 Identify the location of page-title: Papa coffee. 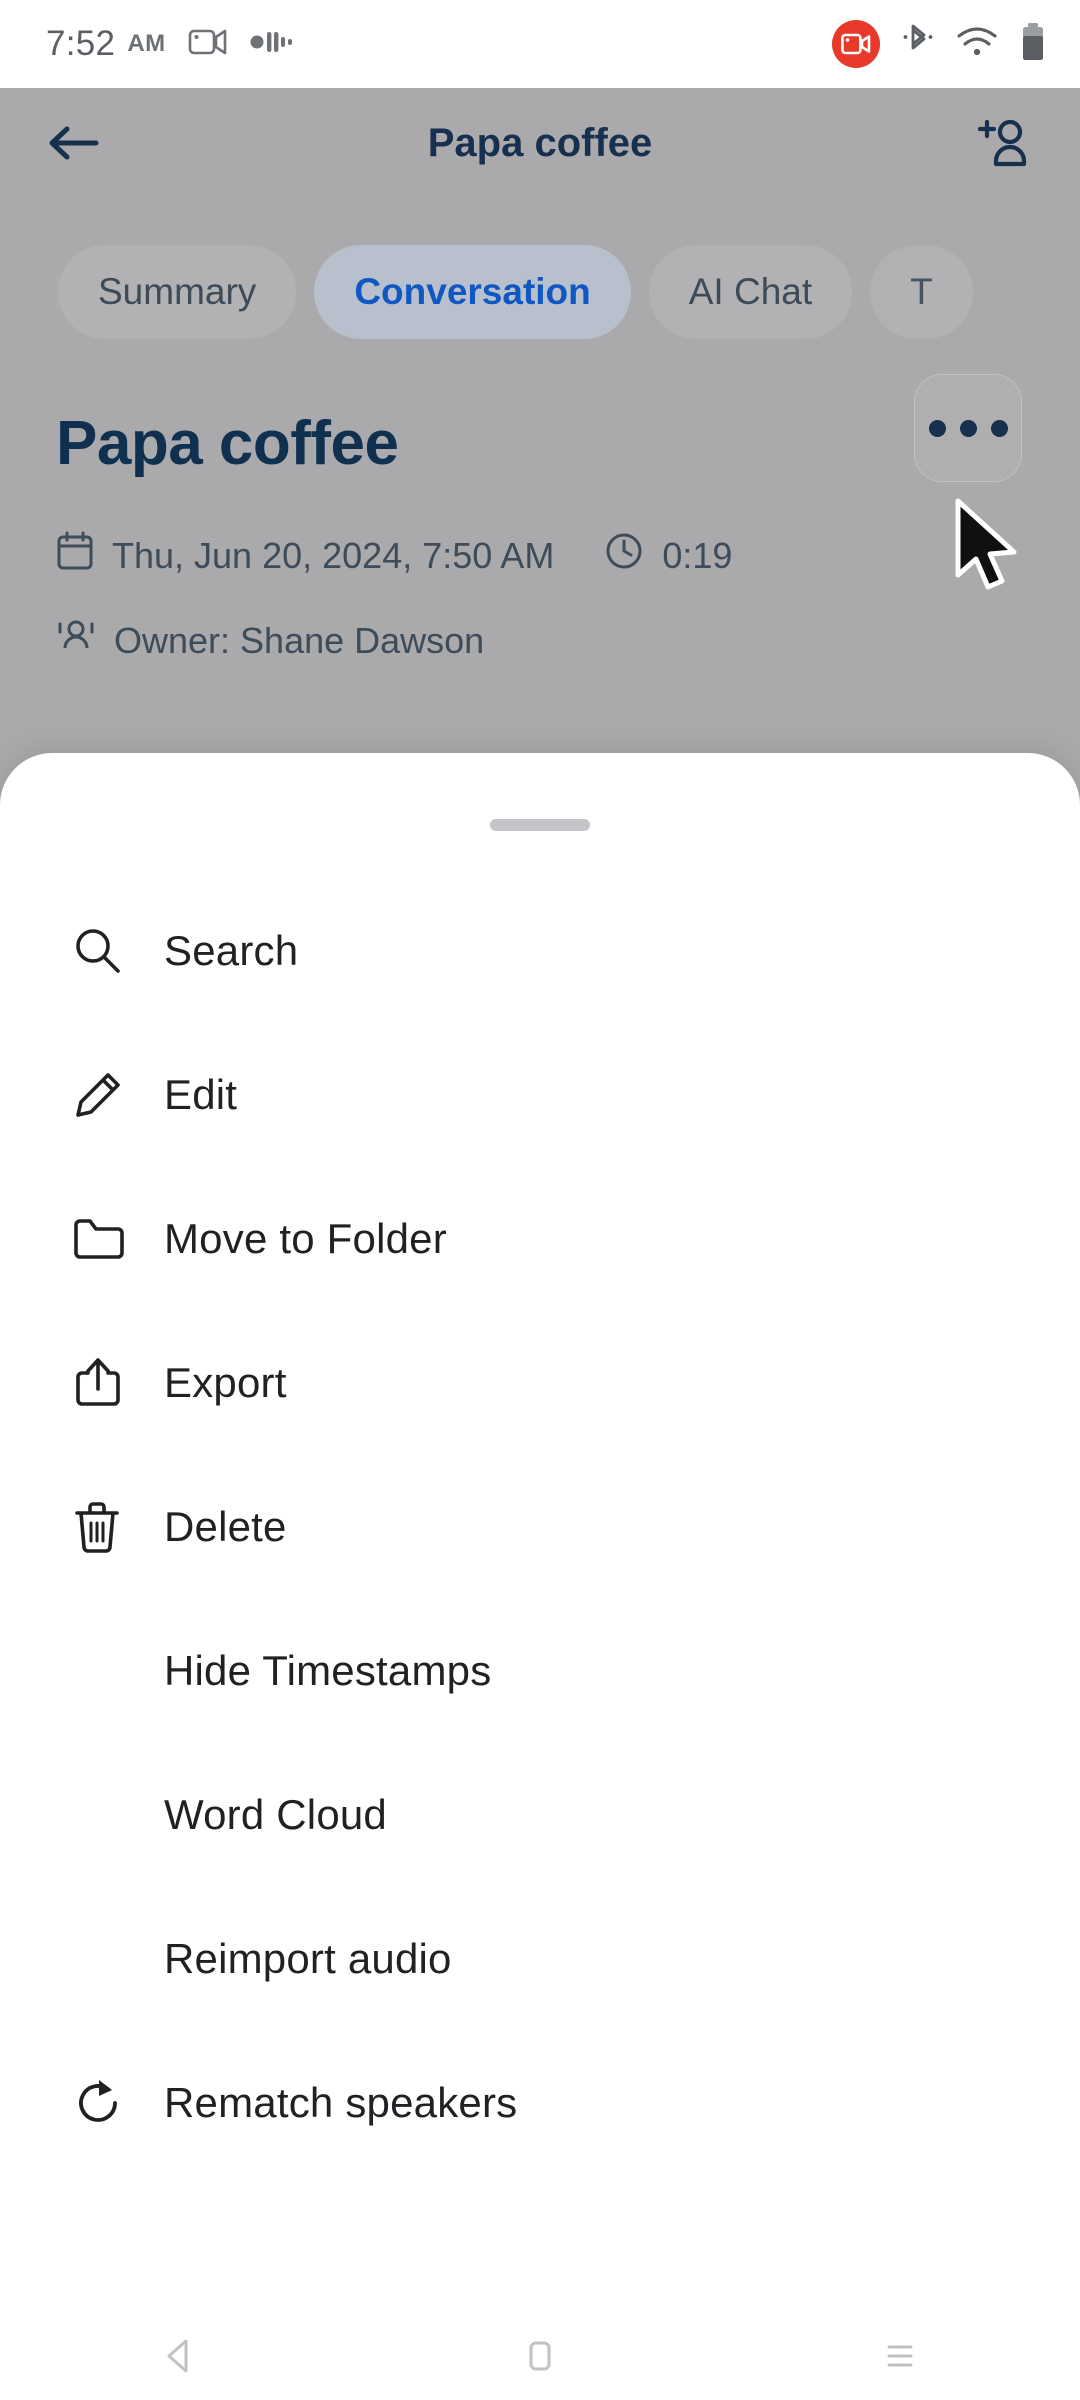
(540, 142).